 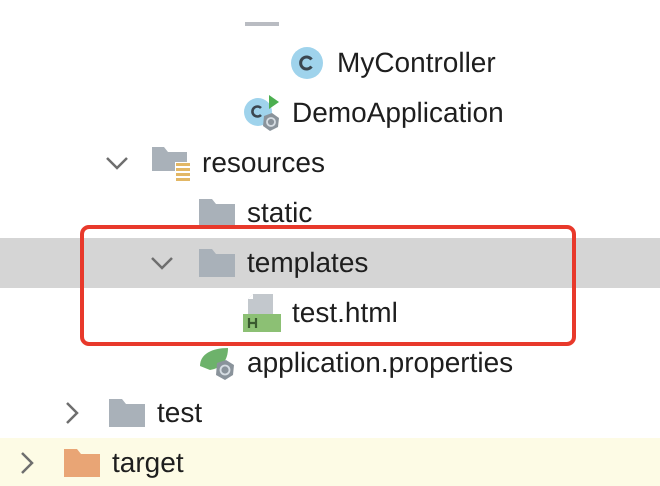 What do you see at coordinates (330, 413) in the screenshot?
I see `tree-item: test` at bounding box center [330, 413].